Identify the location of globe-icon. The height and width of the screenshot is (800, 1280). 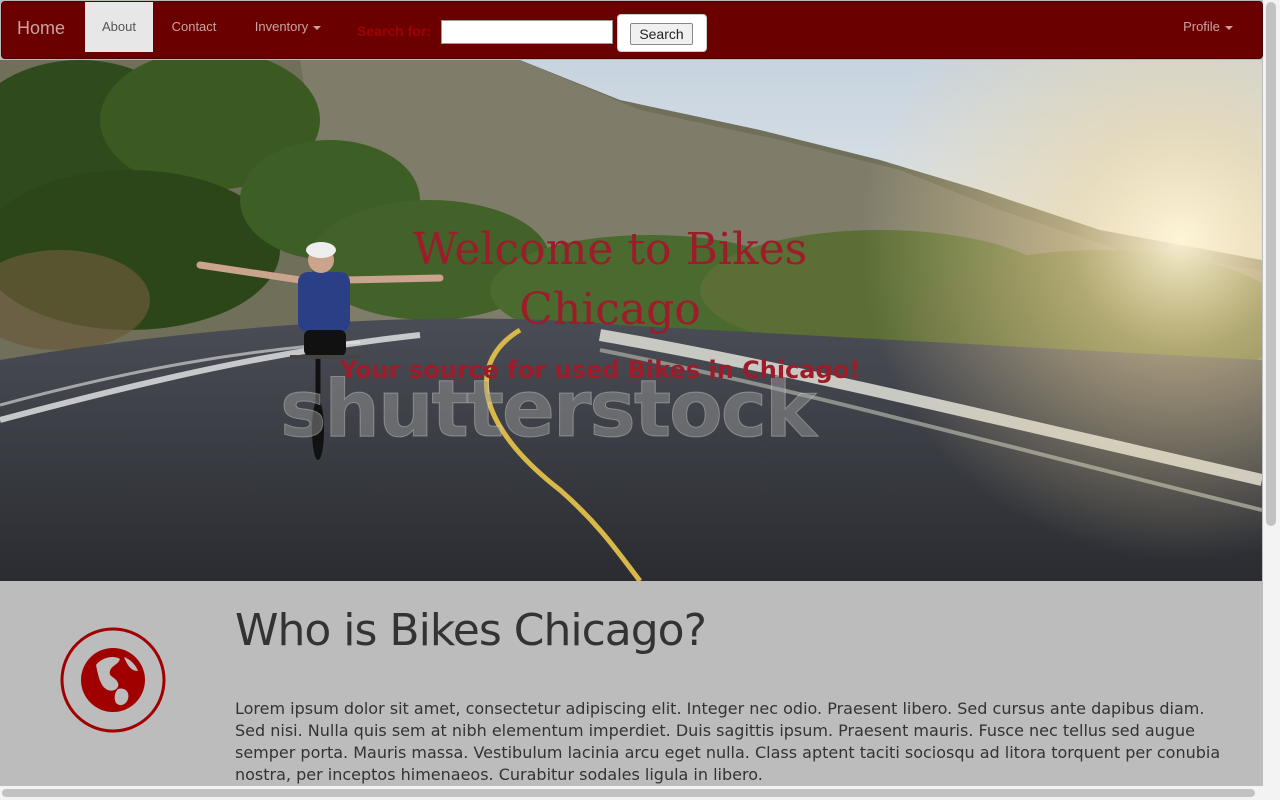
(113, 680).